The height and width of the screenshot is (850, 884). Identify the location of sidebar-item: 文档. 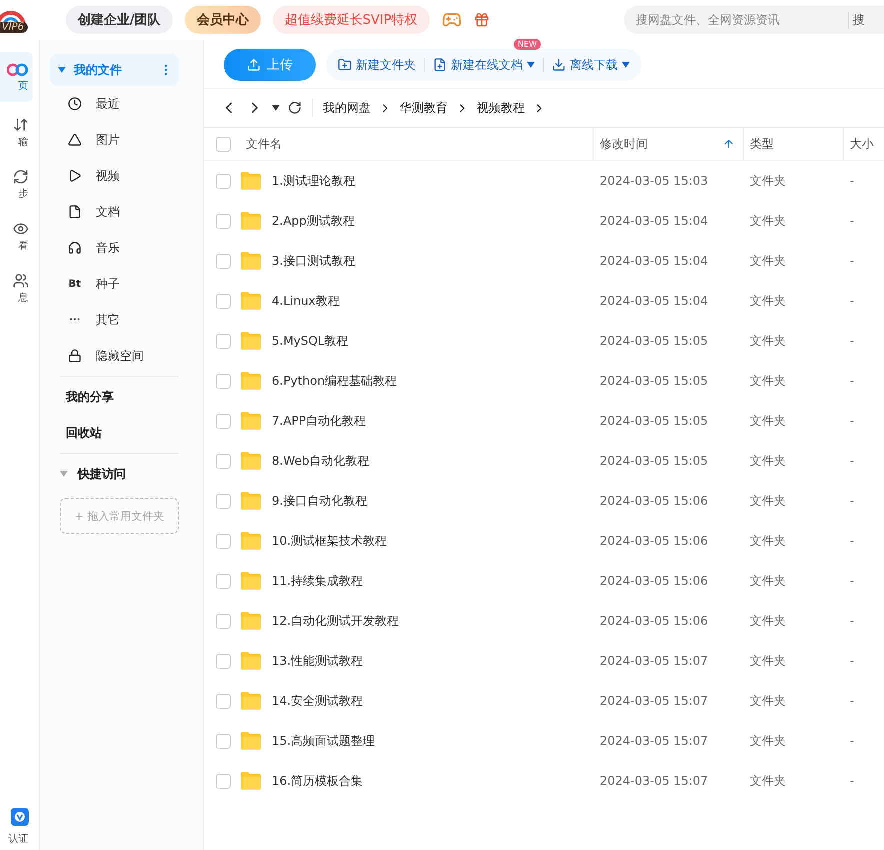
(114, 212).